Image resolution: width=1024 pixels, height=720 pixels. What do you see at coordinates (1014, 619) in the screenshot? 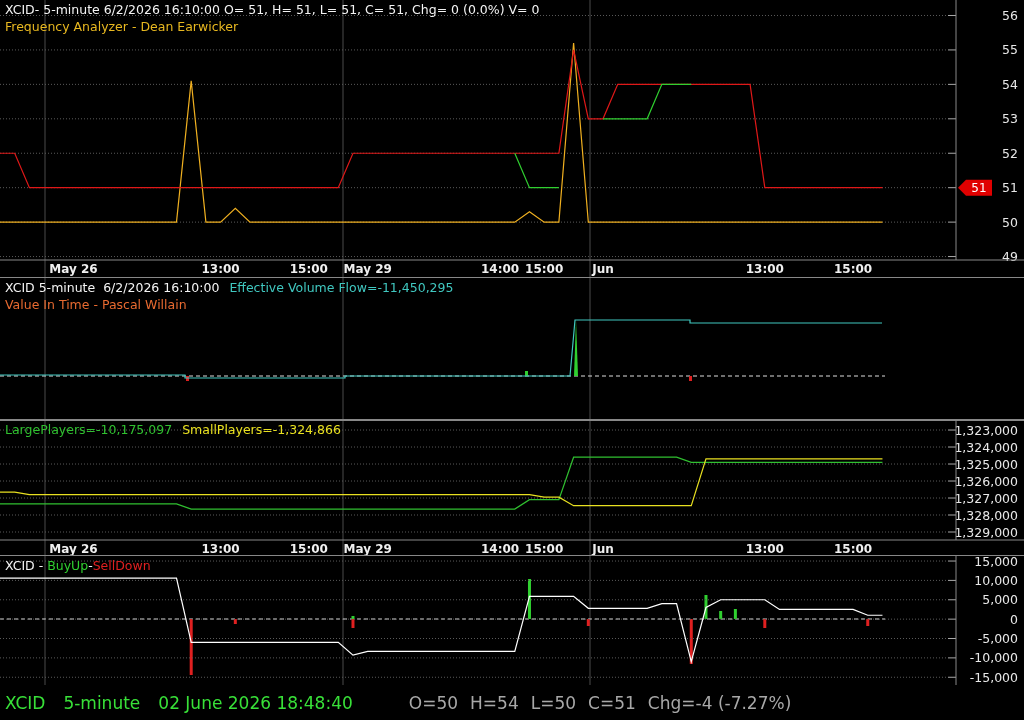
I see `axis-label: 0` at bounding box center [1014, 619].